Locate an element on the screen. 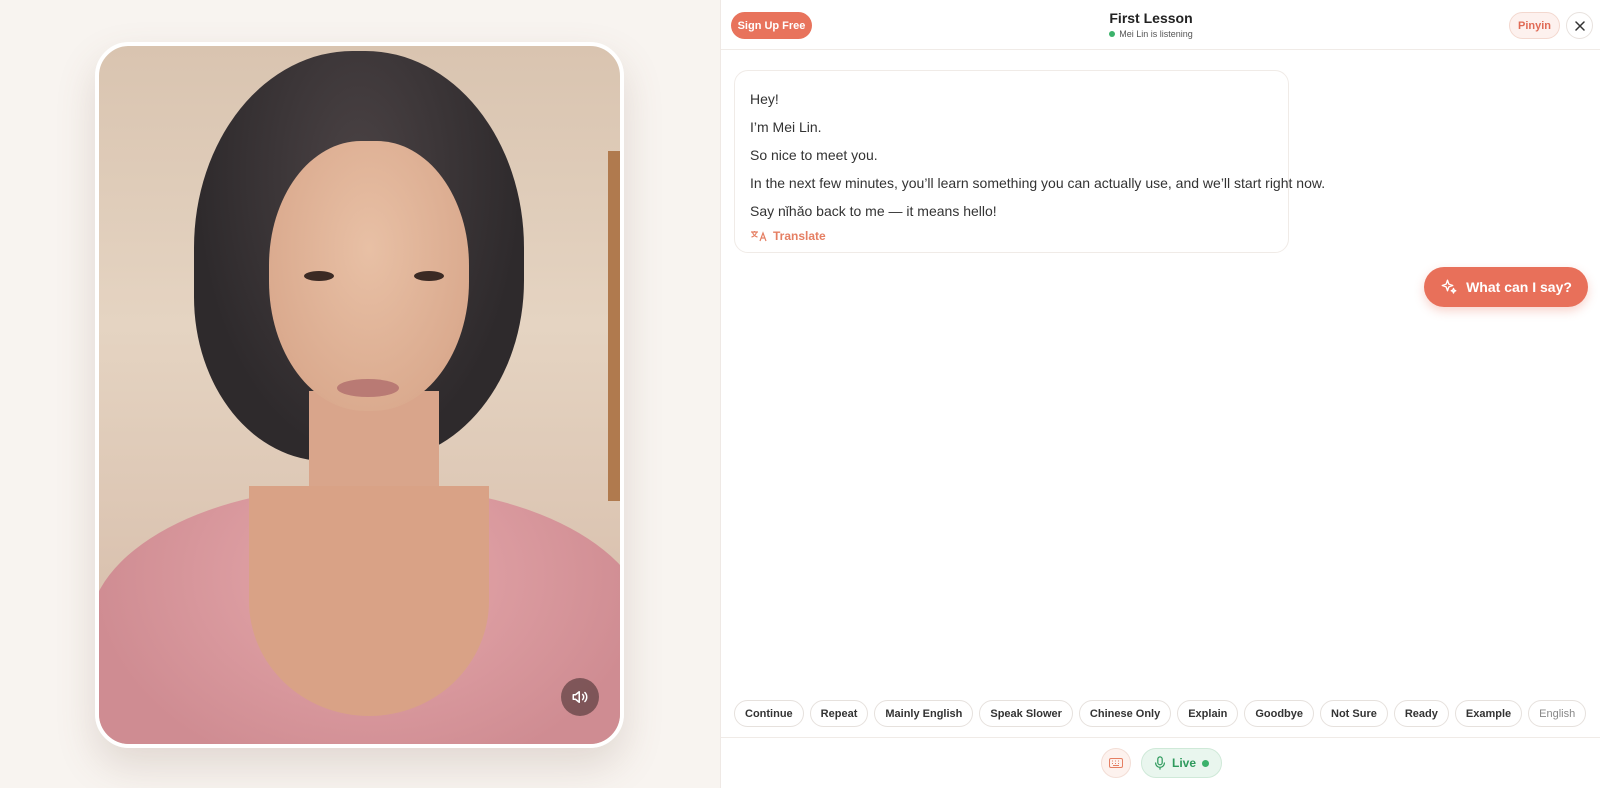 This screenshot has width=1600, height=788. pinyin-toggle: Pinyin is located at coordinates (1534, 25).